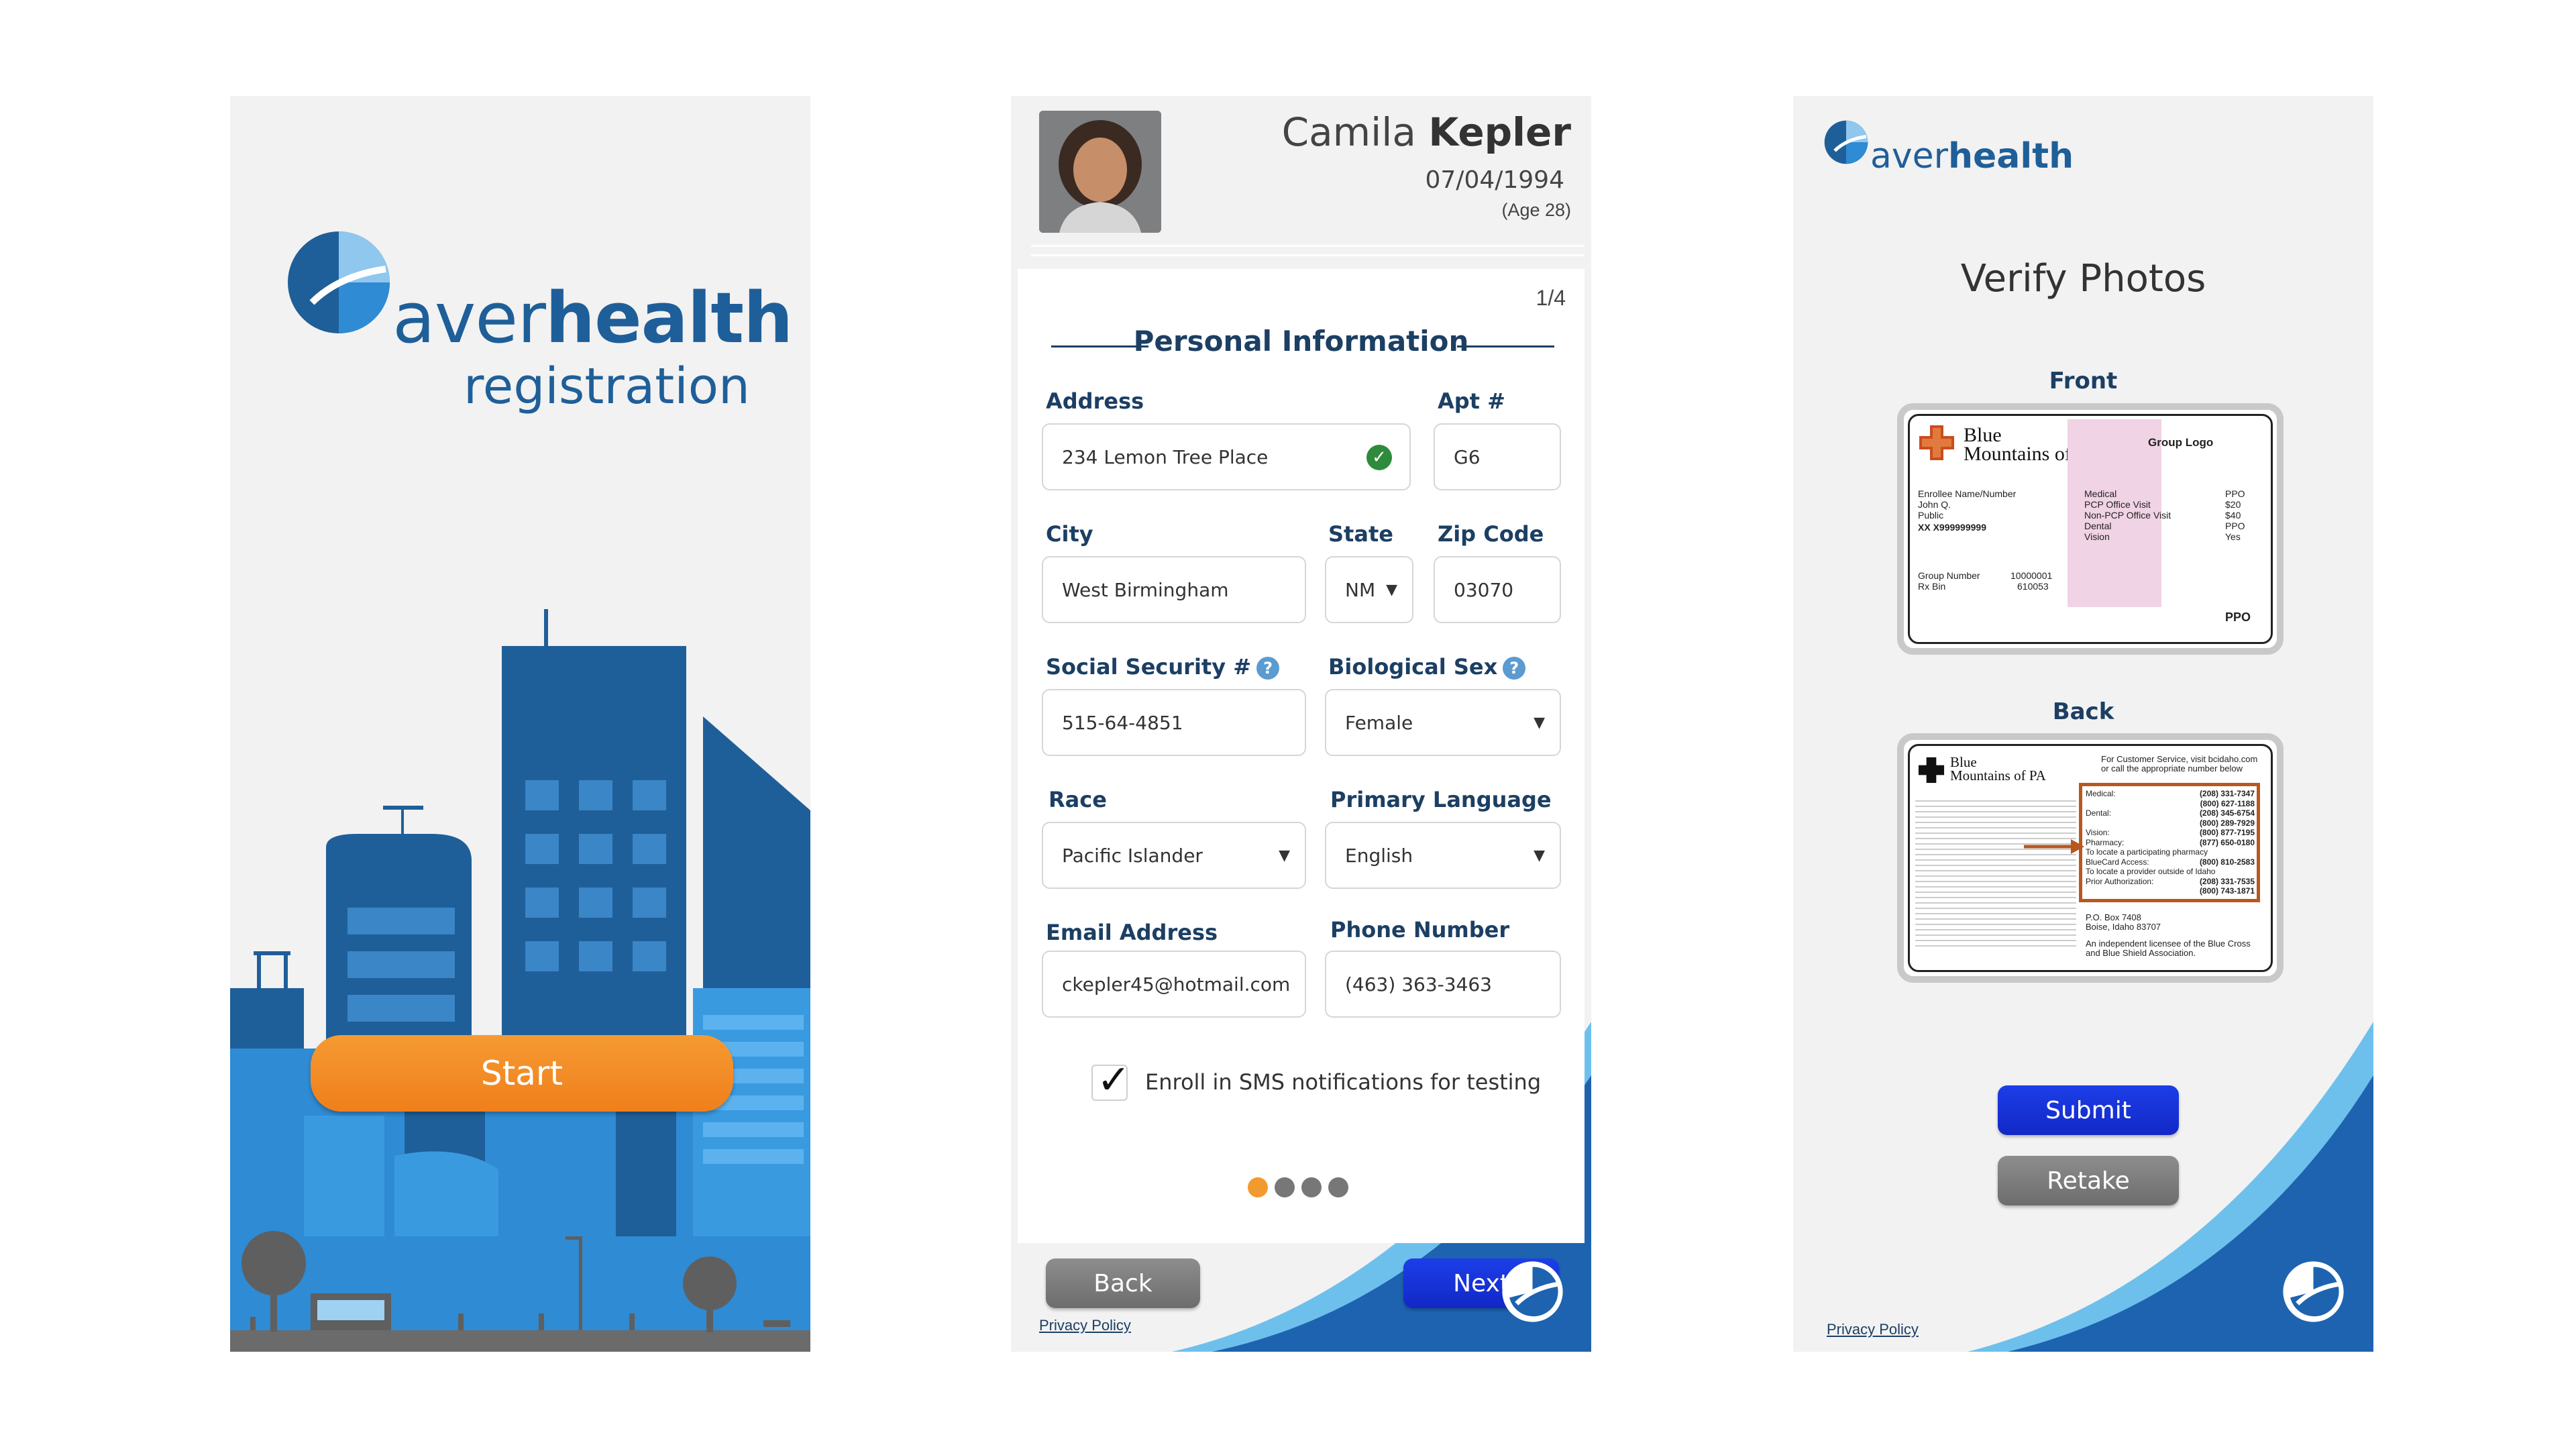 Image resolution: width=2576 pixels, height=1449 pixels. What do you see at coordinates (2181, 442) in the screenshot?
I see `group-logo-text: Group Logo` at bounding box center [2181, 442].